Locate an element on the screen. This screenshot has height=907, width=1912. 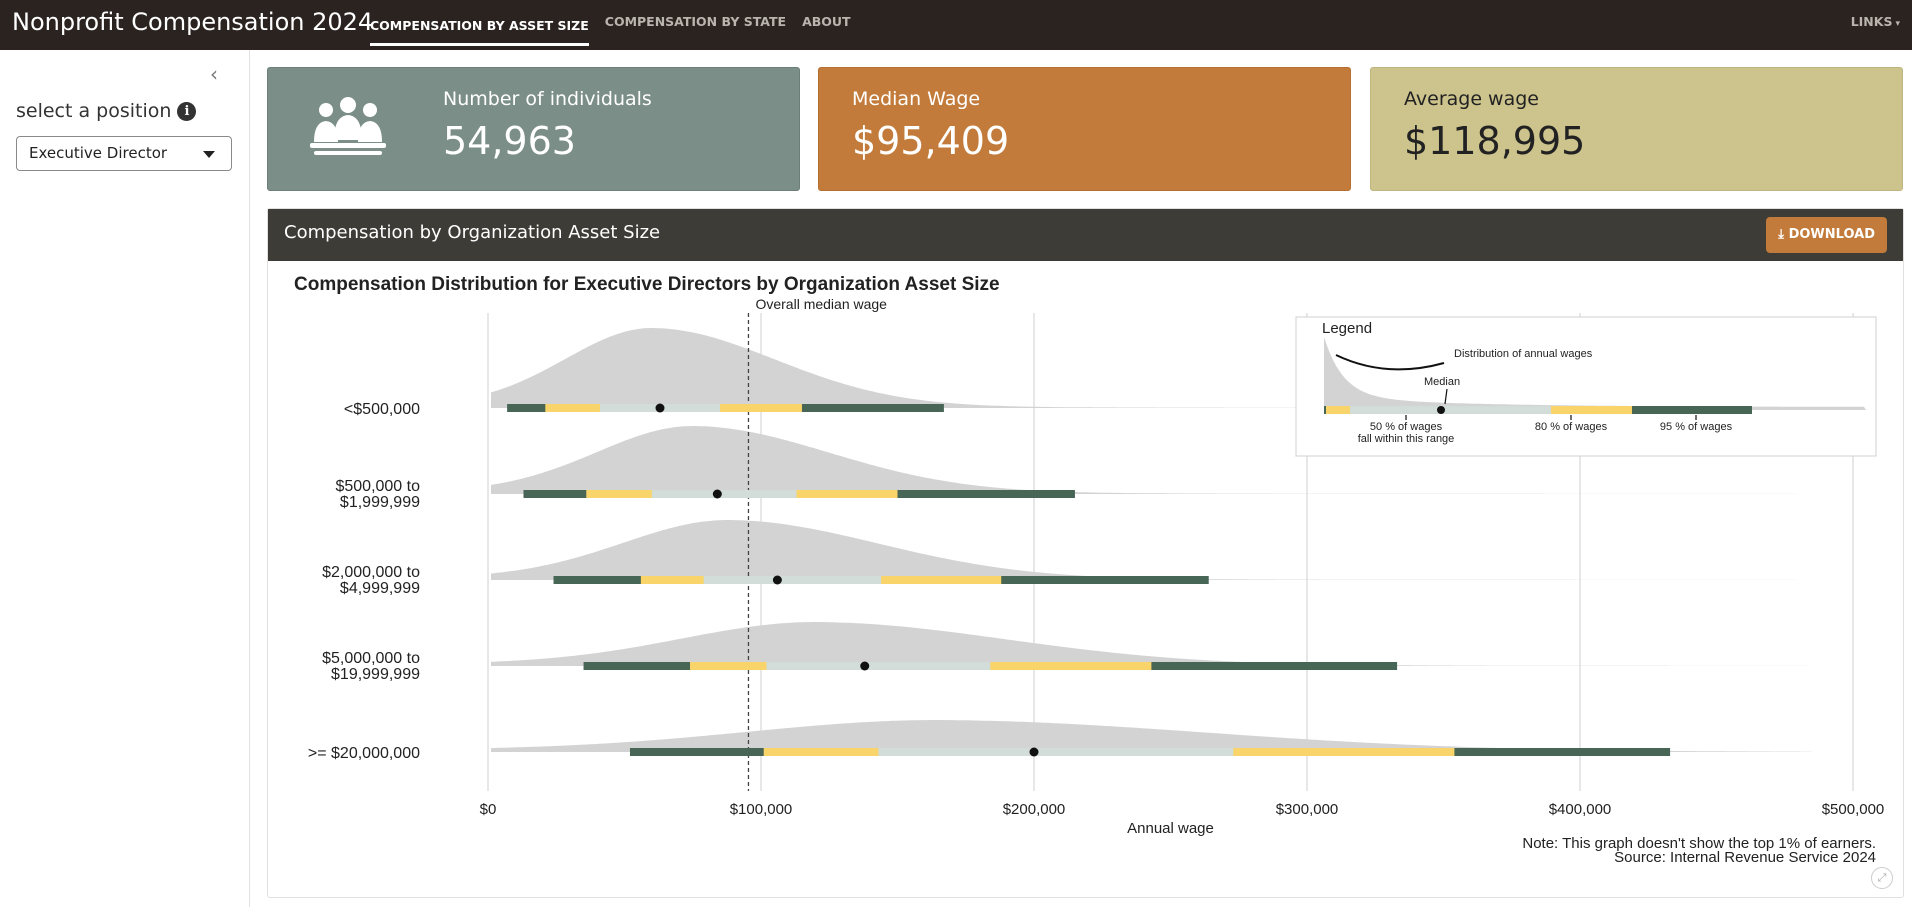
expand-icon: ⤢ is located at coordinates (1882, 878).